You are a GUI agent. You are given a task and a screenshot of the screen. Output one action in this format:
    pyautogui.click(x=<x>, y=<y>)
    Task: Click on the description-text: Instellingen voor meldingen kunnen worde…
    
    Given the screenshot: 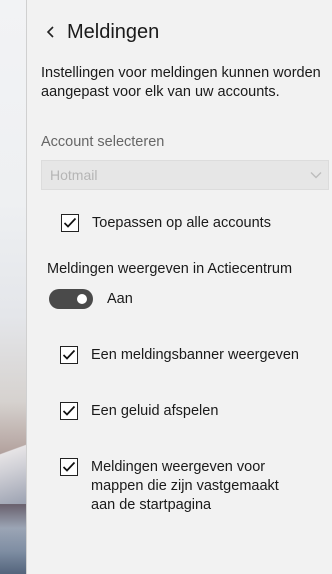 What is the action you would take?
    pyautogui.click(x=181, y=82)
    